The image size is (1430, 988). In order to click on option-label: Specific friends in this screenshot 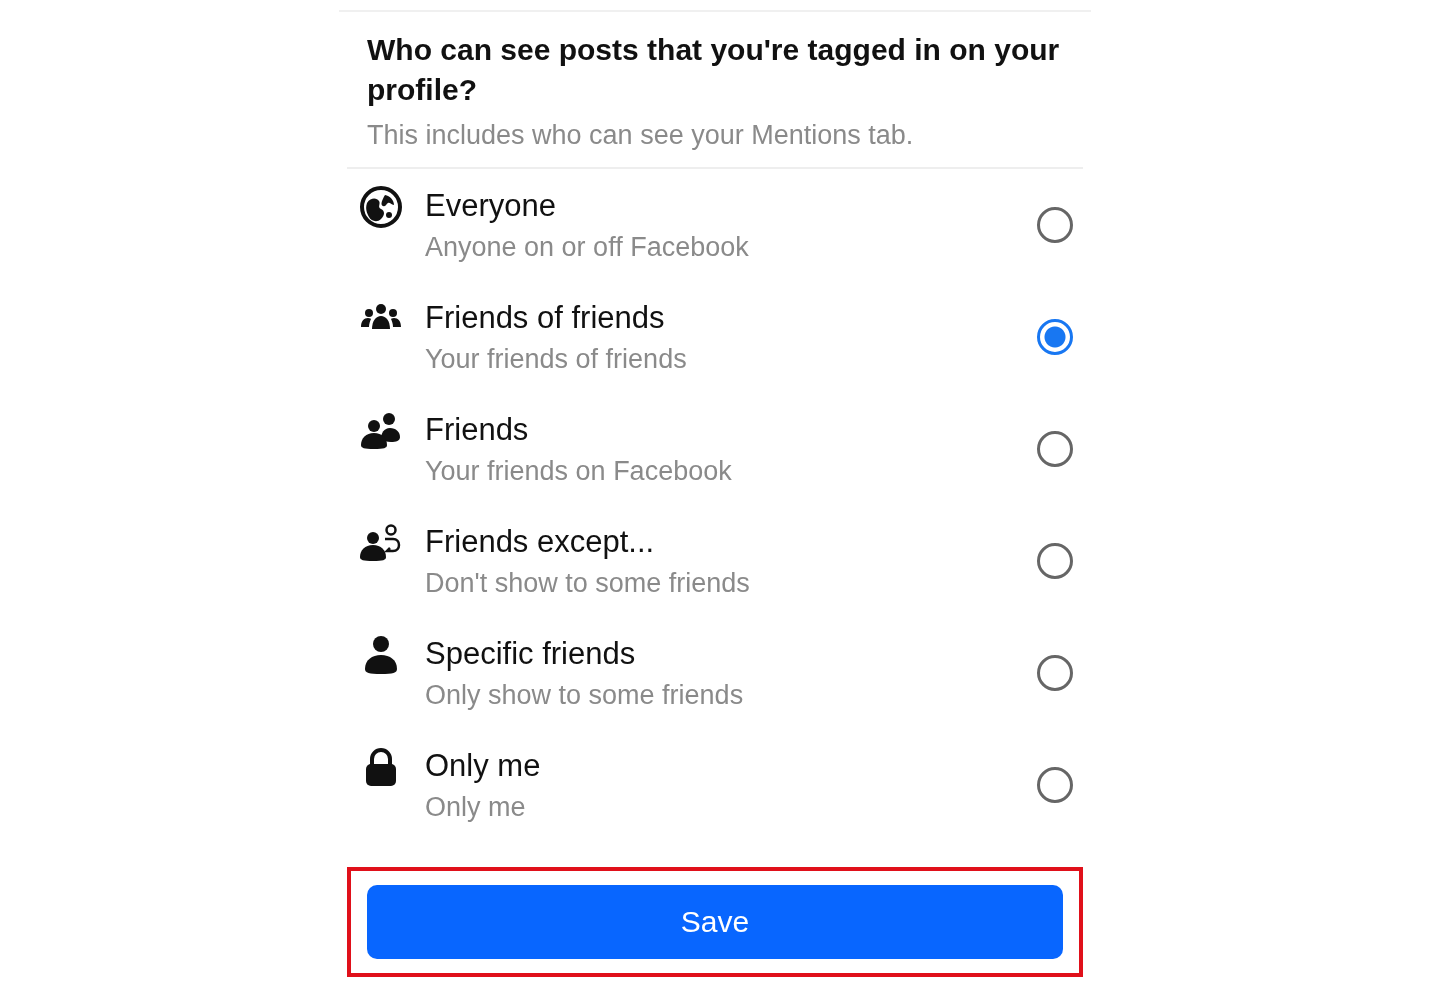, I will do `click(531, 653)`.